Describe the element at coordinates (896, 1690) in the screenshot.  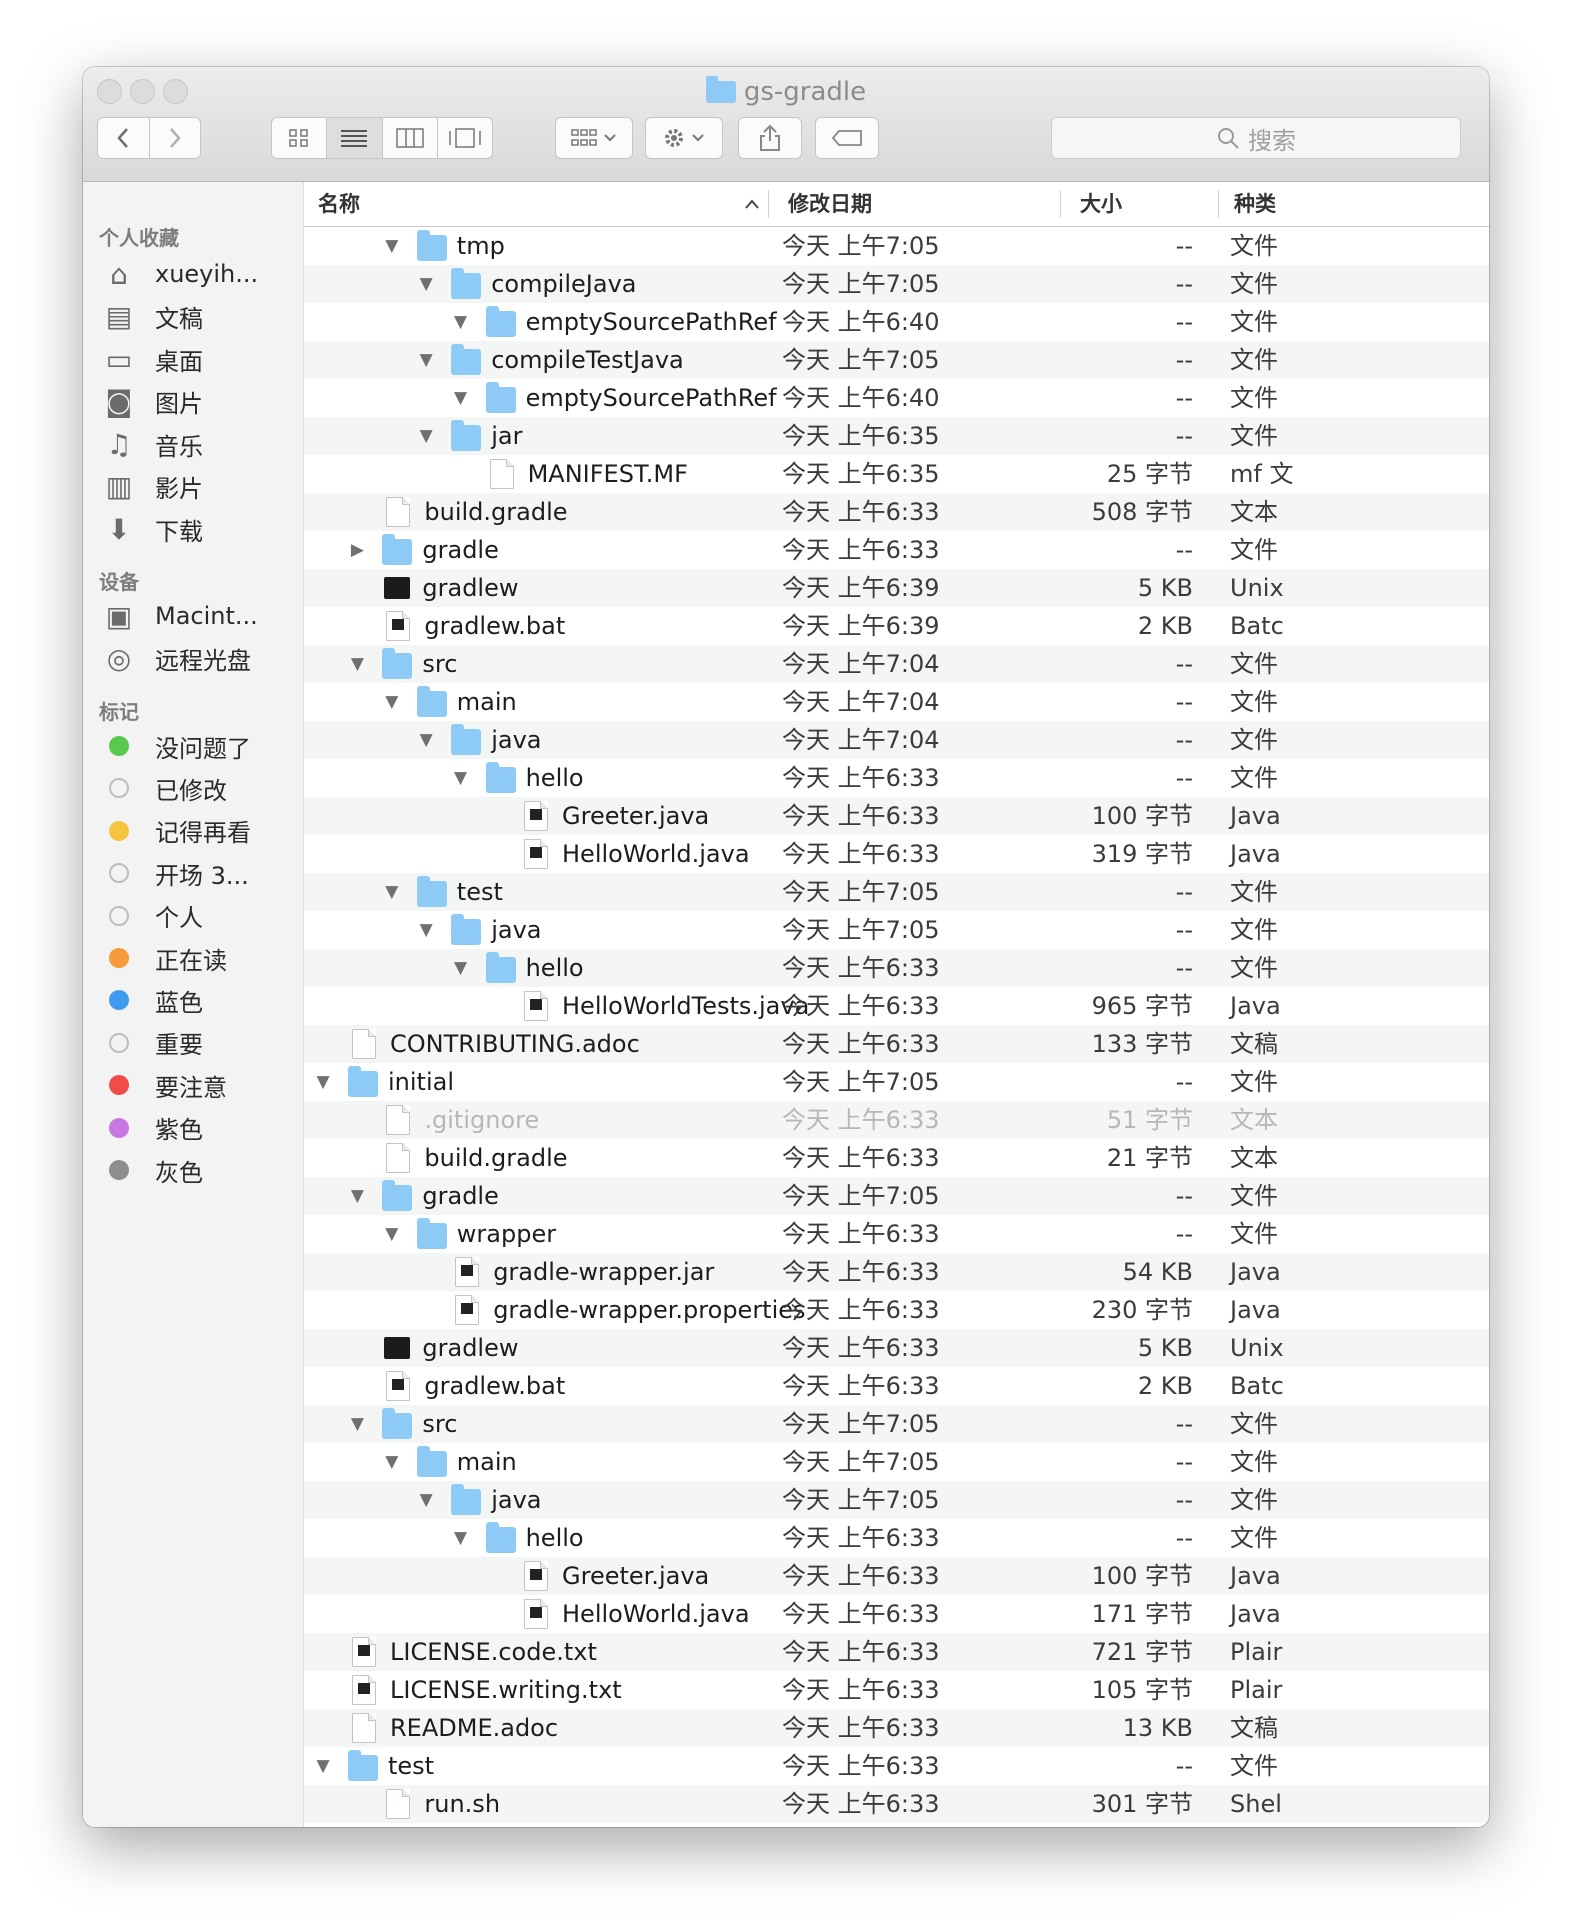
I see `table-row: LICENSE.writing.txt 今天 上午6:33 105 字节 Plair` at that location.